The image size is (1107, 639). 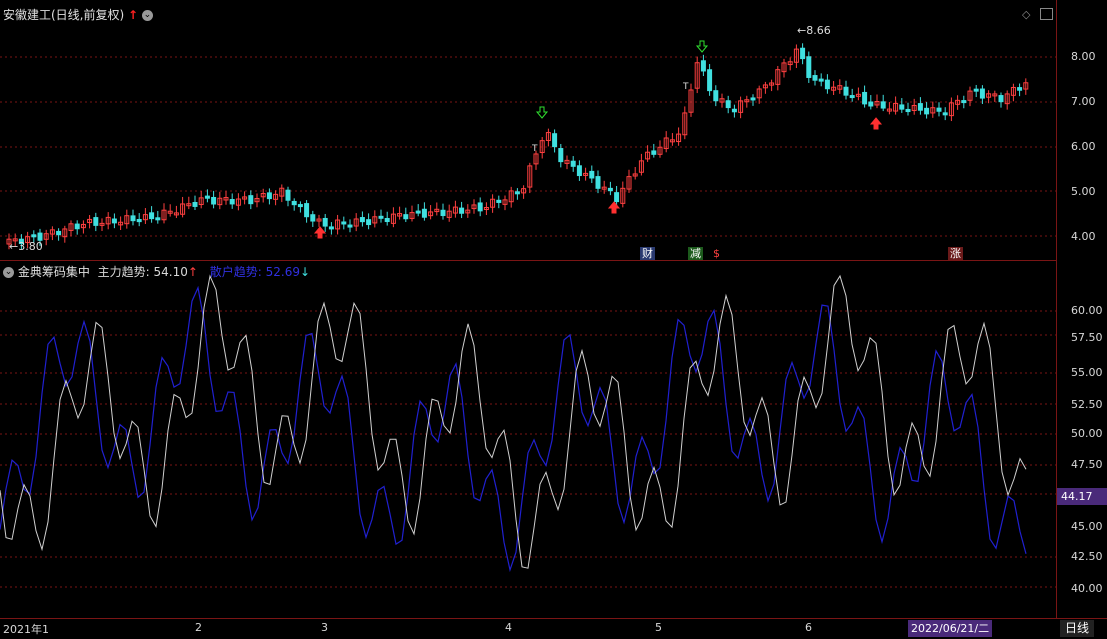 What do you see at coordinates (133, 15) in the screenshot?
I see `up-arrow-icon: ↑` at bounding box center [133, 15].